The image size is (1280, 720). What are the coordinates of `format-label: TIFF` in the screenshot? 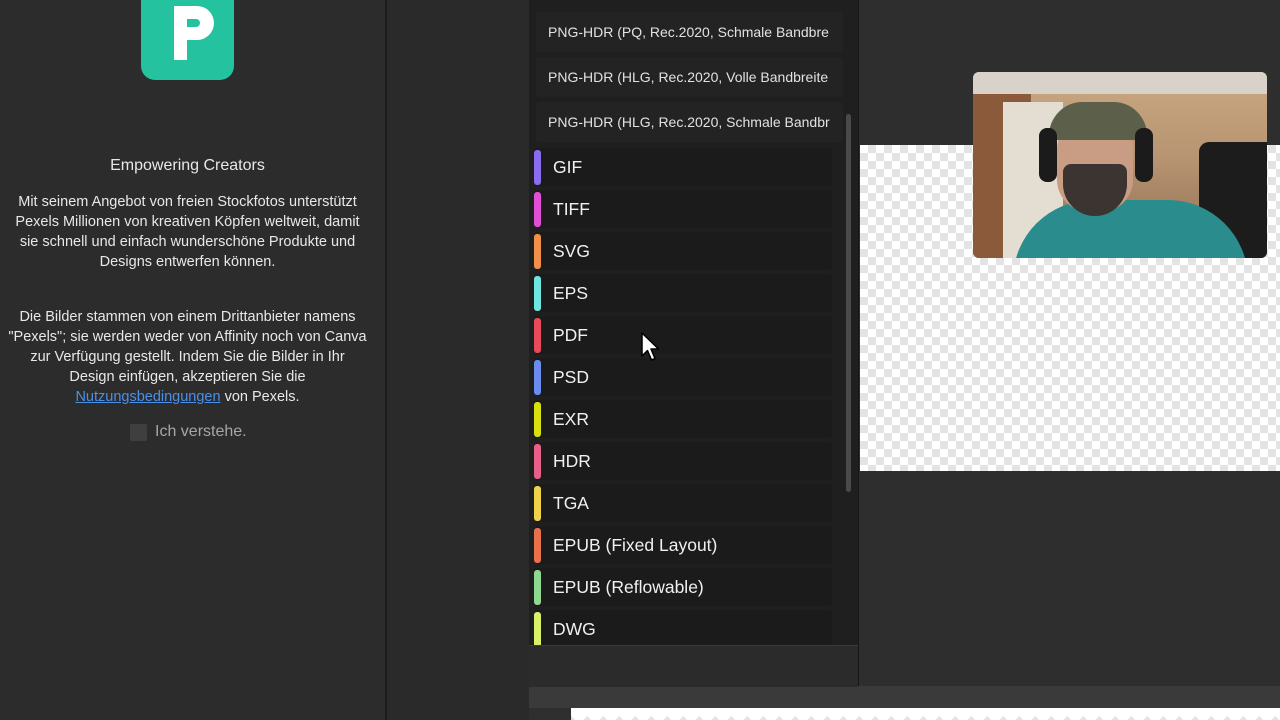 It's located at (571, 208).